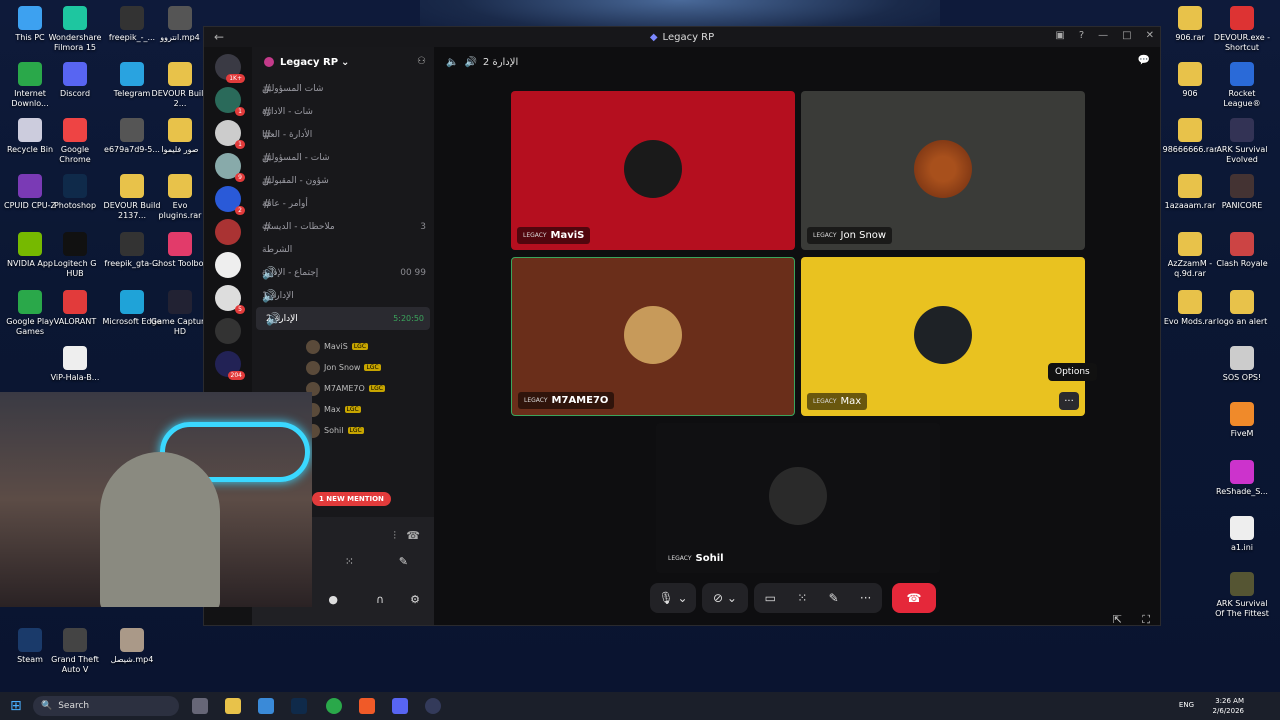 The height and width of the screenshot is (720, 1280). Describe the element at coordinates (1117, 619) in the screenshot. I see `popout-icon: ⇱` at that location.